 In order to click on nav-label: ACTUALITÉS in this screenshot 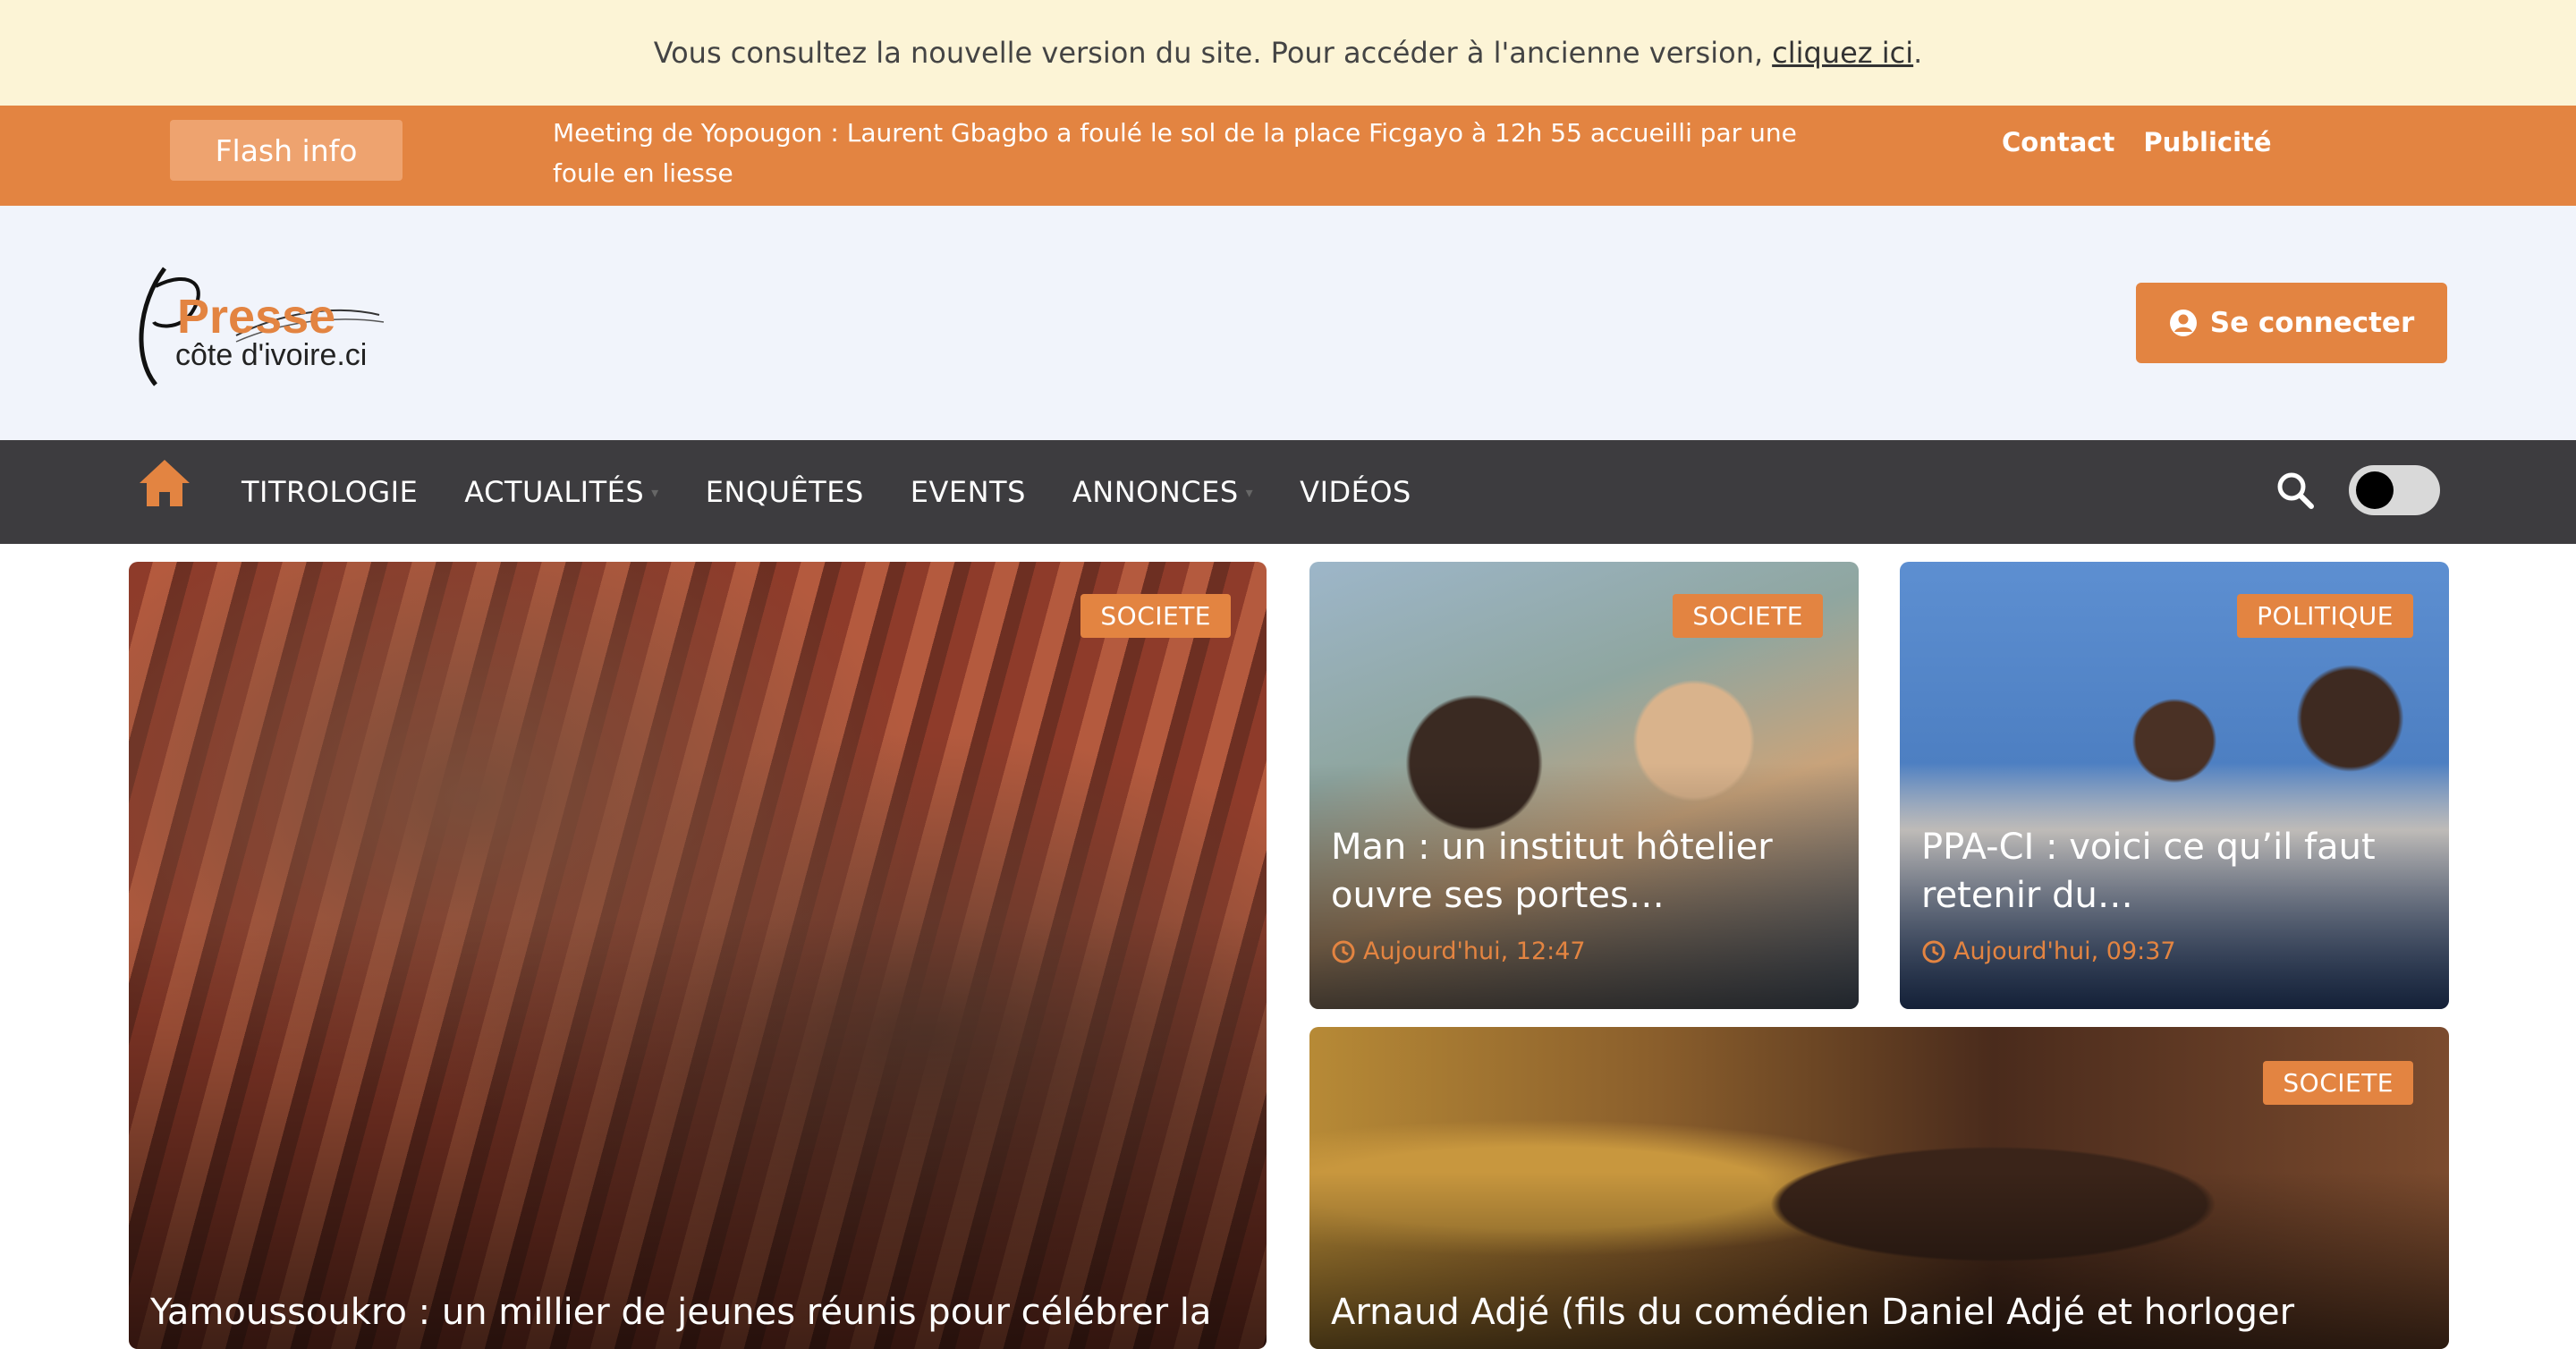, I will do `click(554, 492)`.